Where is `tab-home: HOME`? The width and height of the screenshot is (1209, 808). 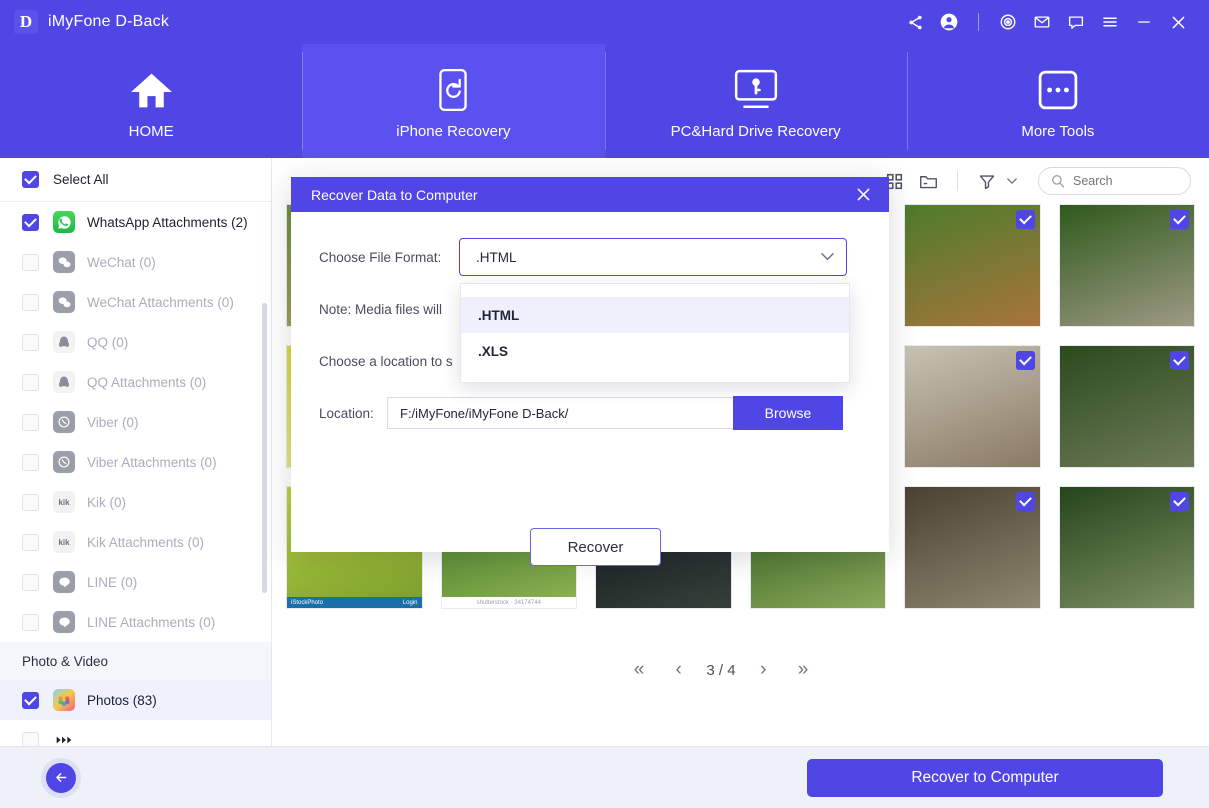
tab-home: HOME is located at coordinates (151, 101).